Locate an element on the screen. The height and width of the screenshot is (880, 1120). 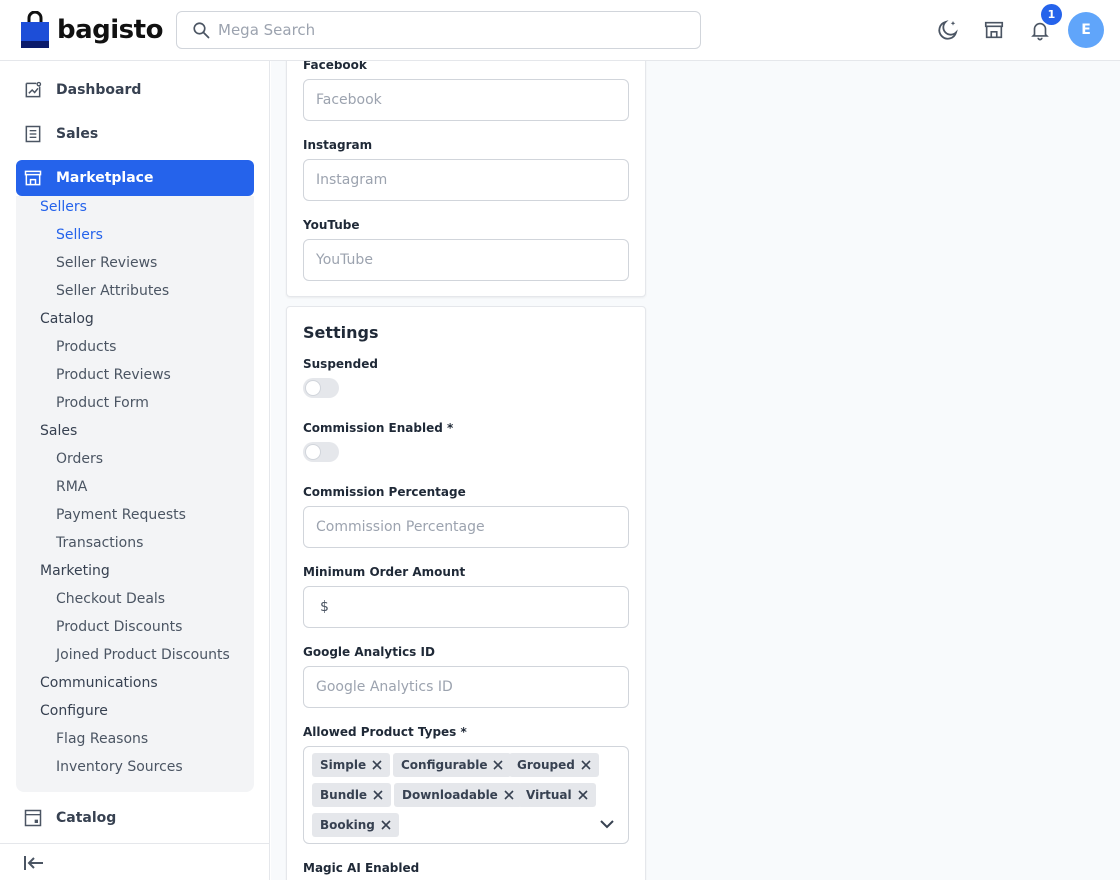
dashboard-icon is located at coordinates (33, 90).